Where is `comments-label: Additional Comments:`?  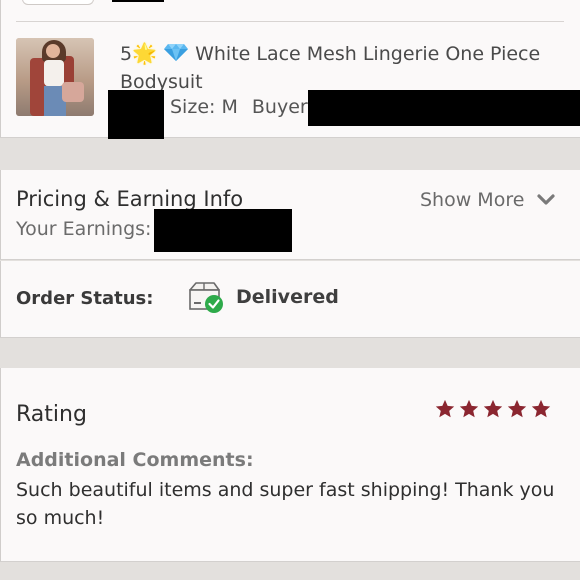 comments-label: Additional Comments: is located at coordinates (135, 460).